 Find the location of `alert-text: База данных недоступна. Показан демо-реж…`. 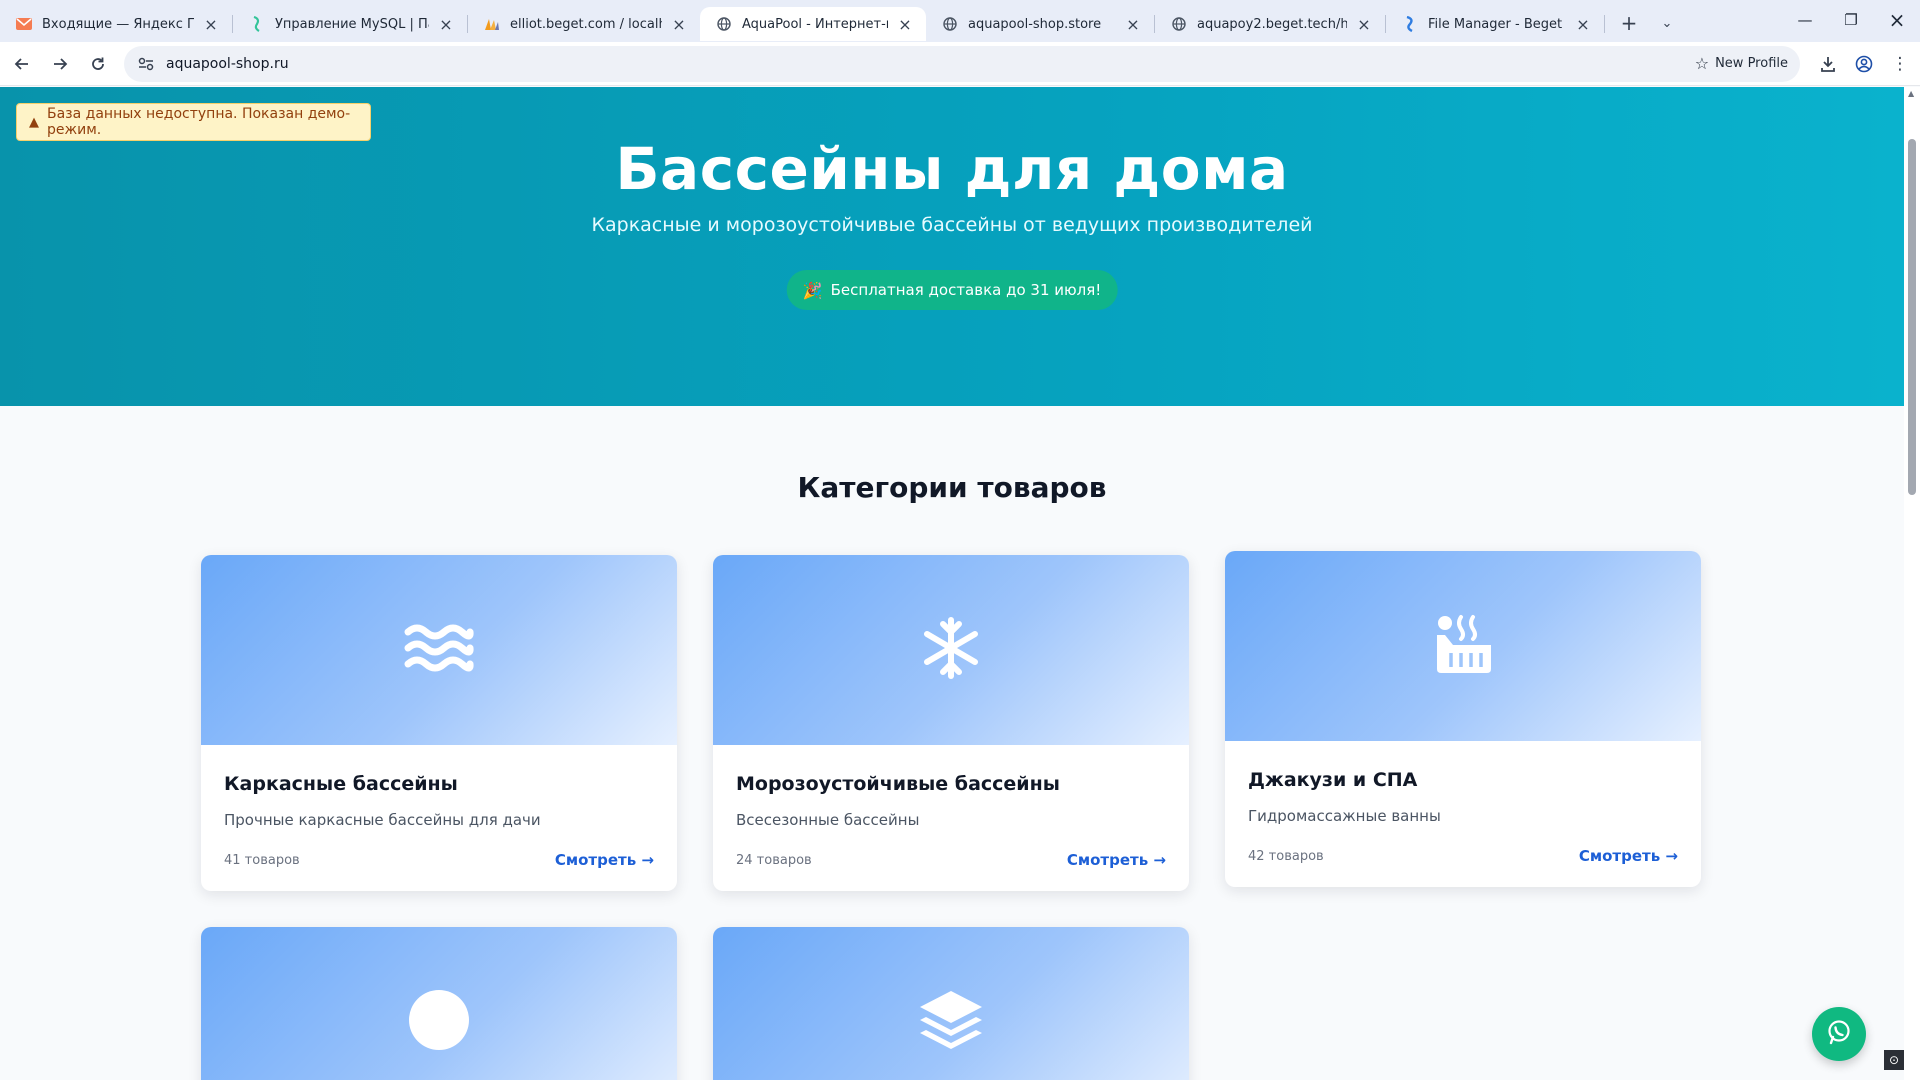

alert-text: База данных недоступна. Показан демо-реж… is located at coordinates (199, 122).